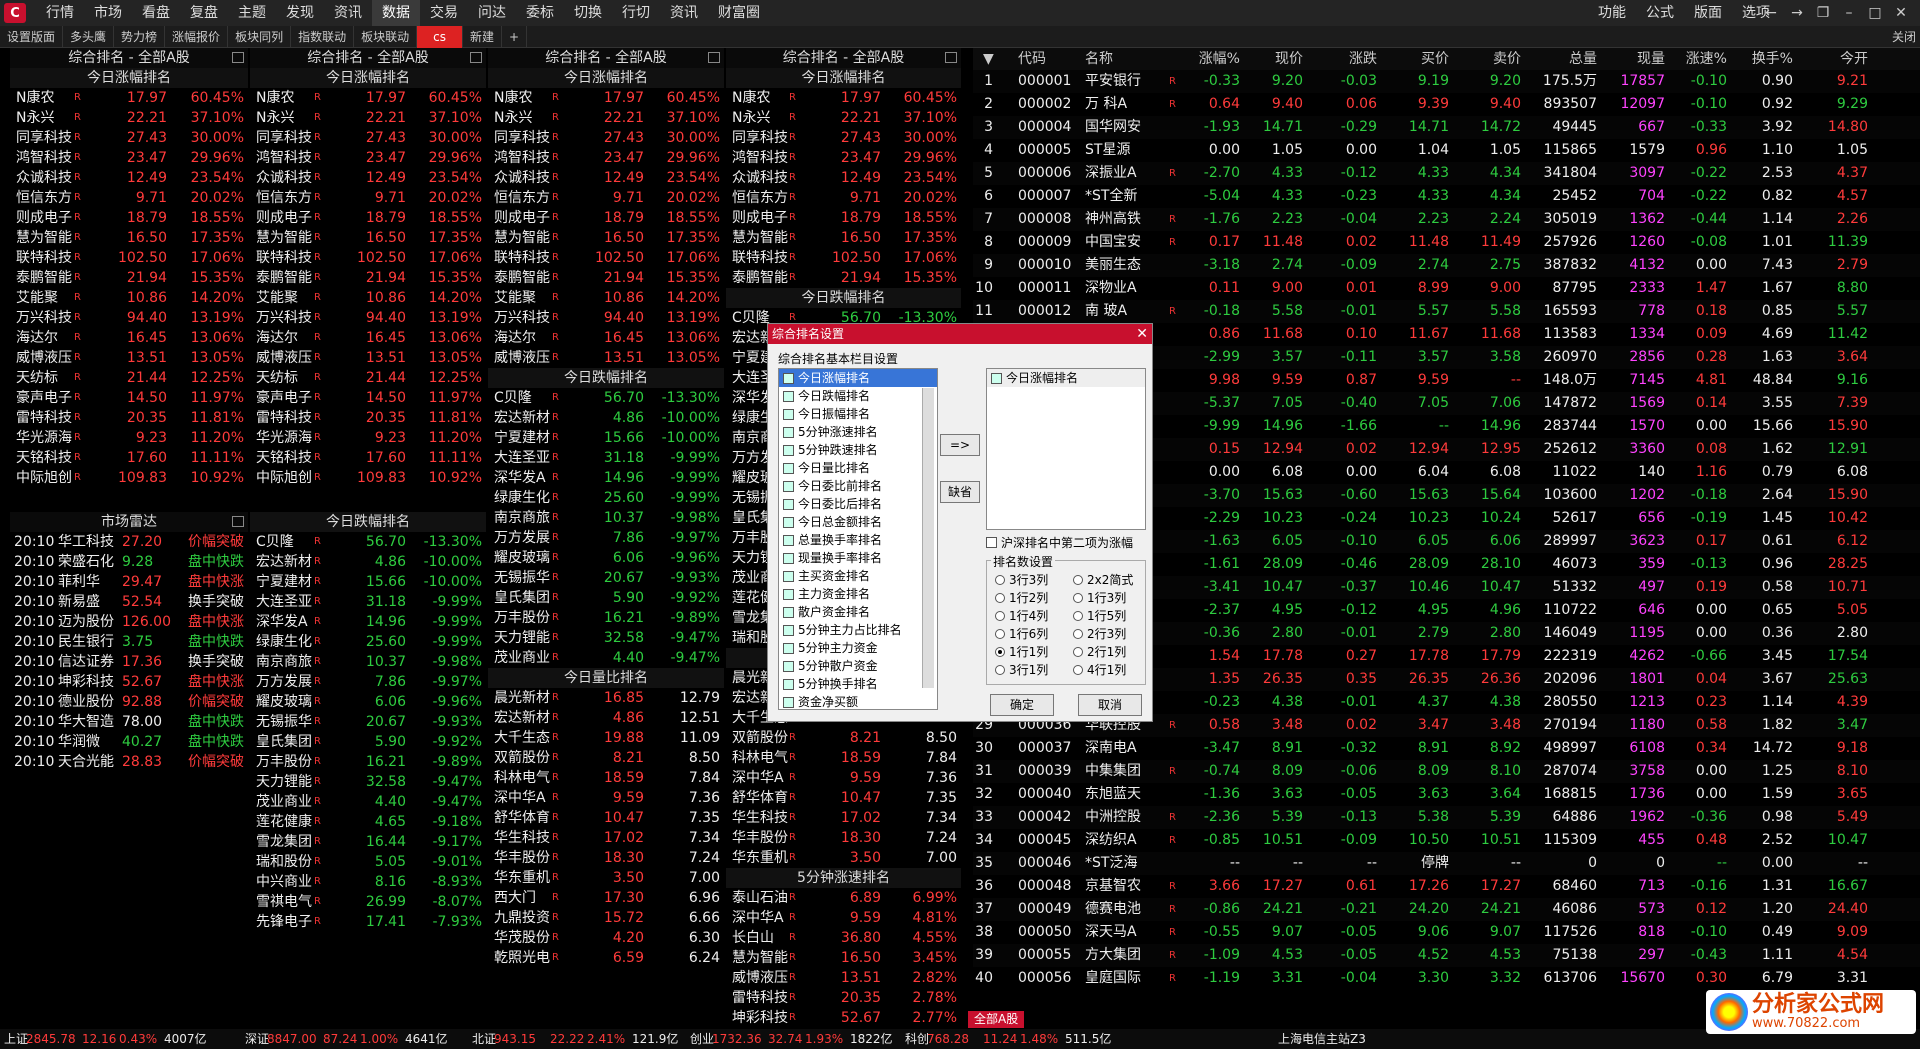 The height and width of the screenshot is (1049, 1920). Describe the element at coordinates (1066, 449) in the screenshot. I see `selected-columns-list: 今日涨幅排名` at that location.